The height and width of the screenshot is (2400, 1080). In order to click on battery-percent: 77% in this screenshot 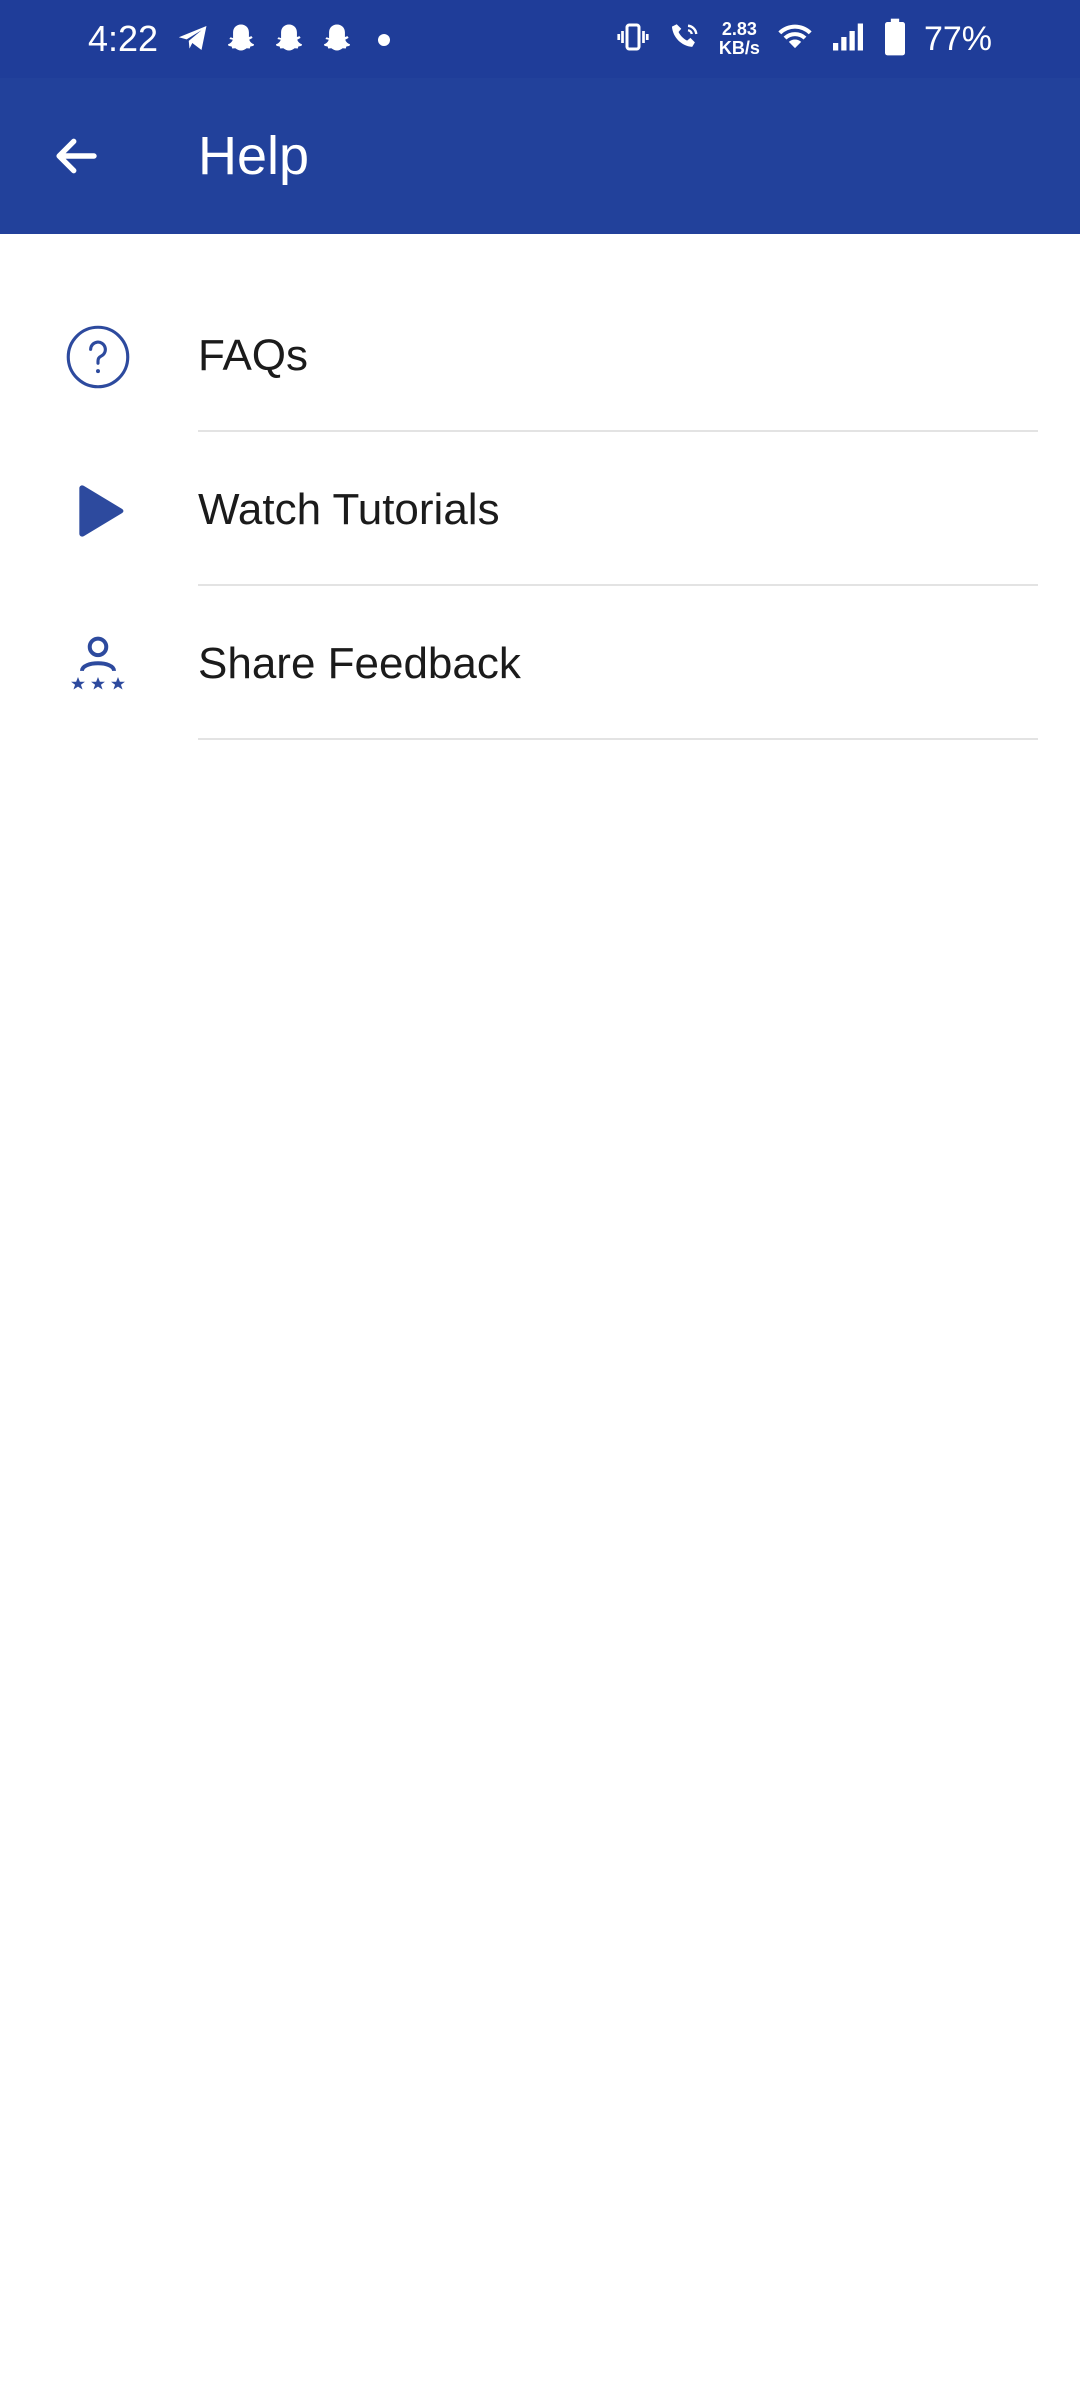, I will do `click(957, 39)`.